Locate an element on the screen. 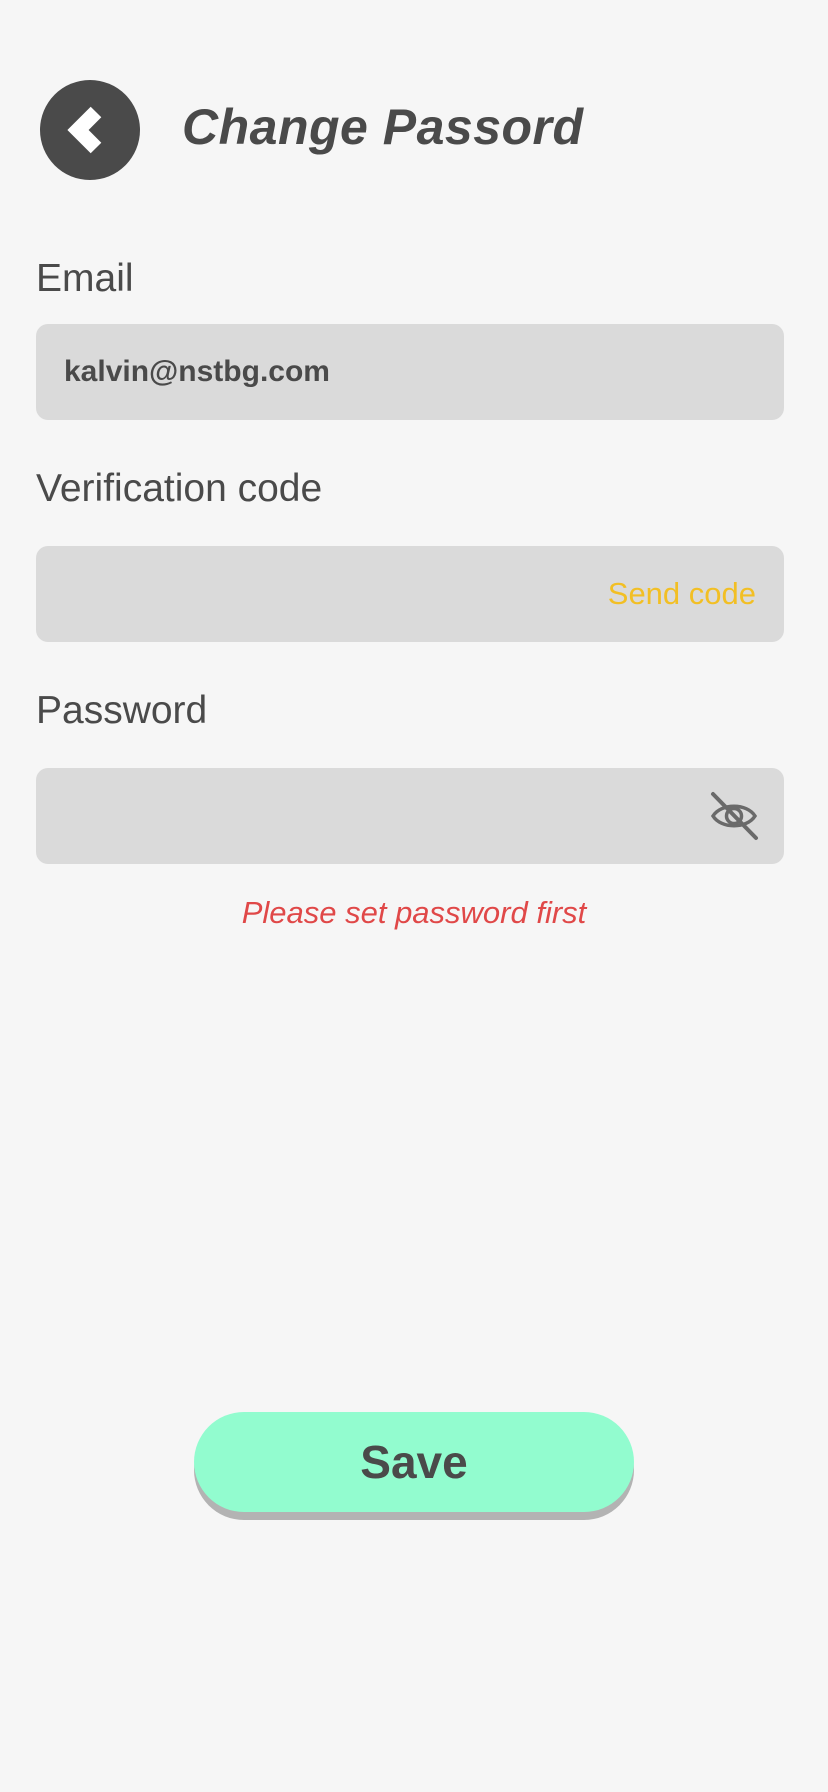  password-field-container is located at coordinates (410, 816).